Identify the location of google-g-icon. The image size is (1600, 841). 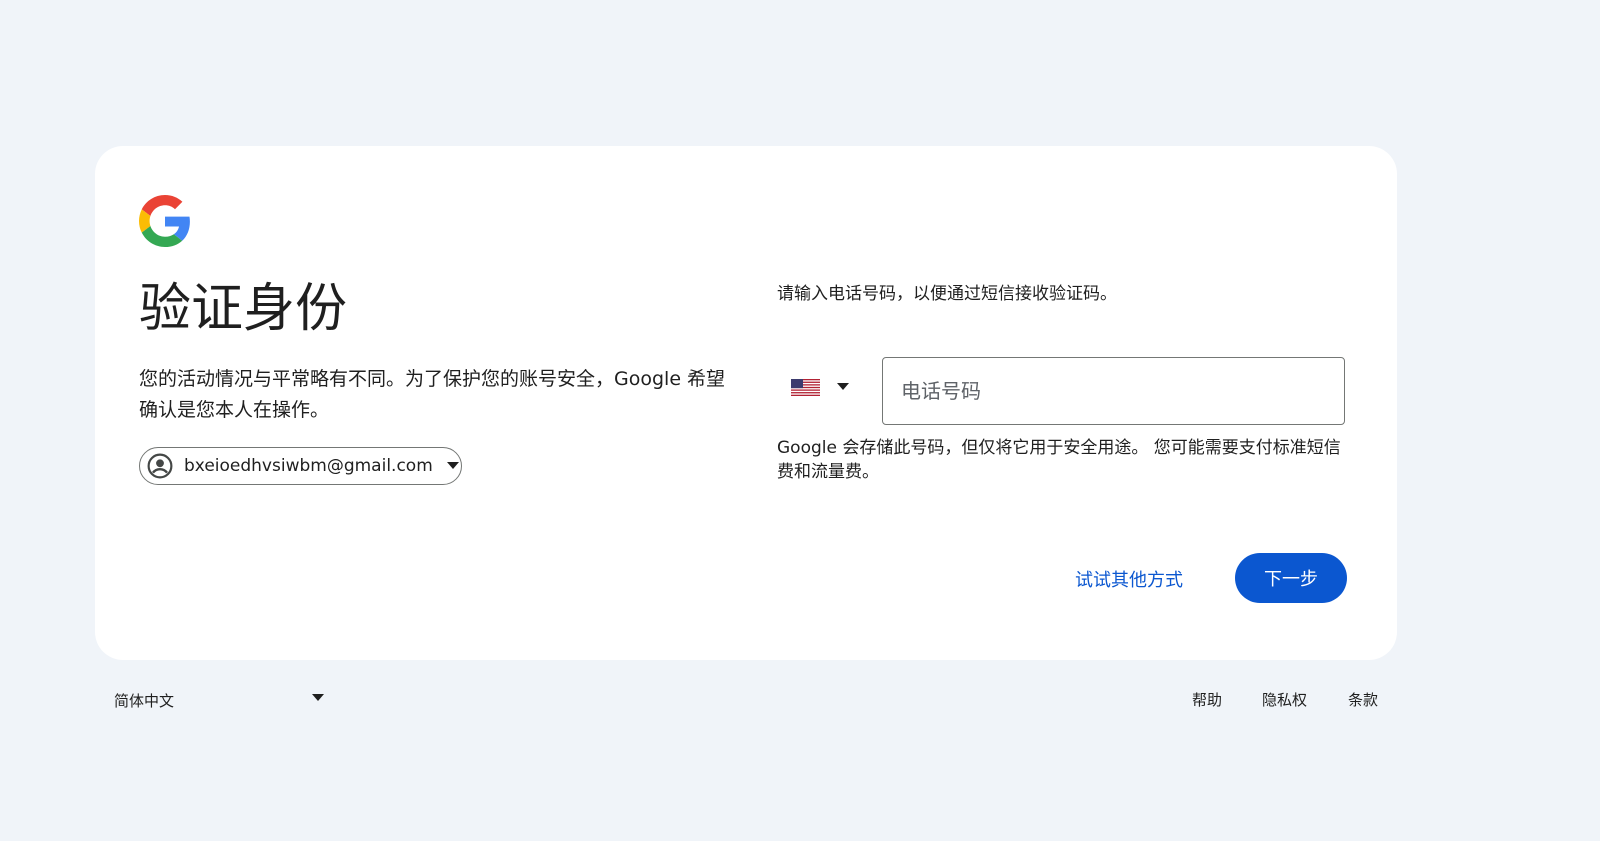
(164, 221).